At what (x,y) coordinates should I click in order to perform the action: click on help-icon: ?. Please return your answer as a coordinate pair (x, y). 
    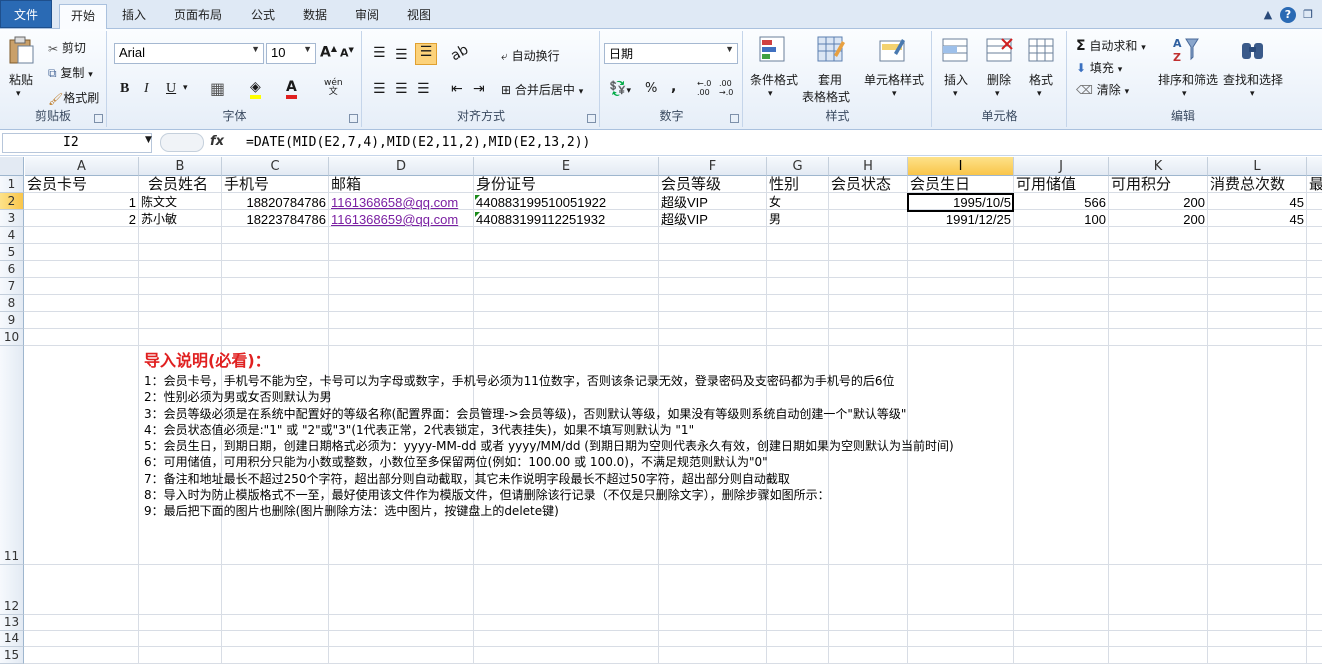
    Looking at the image, I should click on (1288, 15).